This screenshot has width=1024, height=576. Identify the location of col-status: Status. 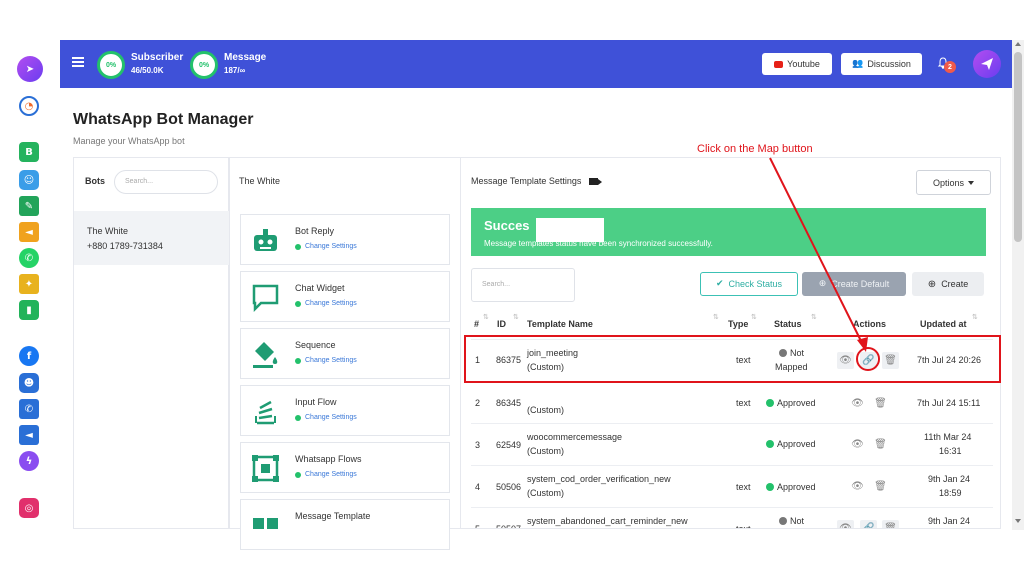
(788, 324).